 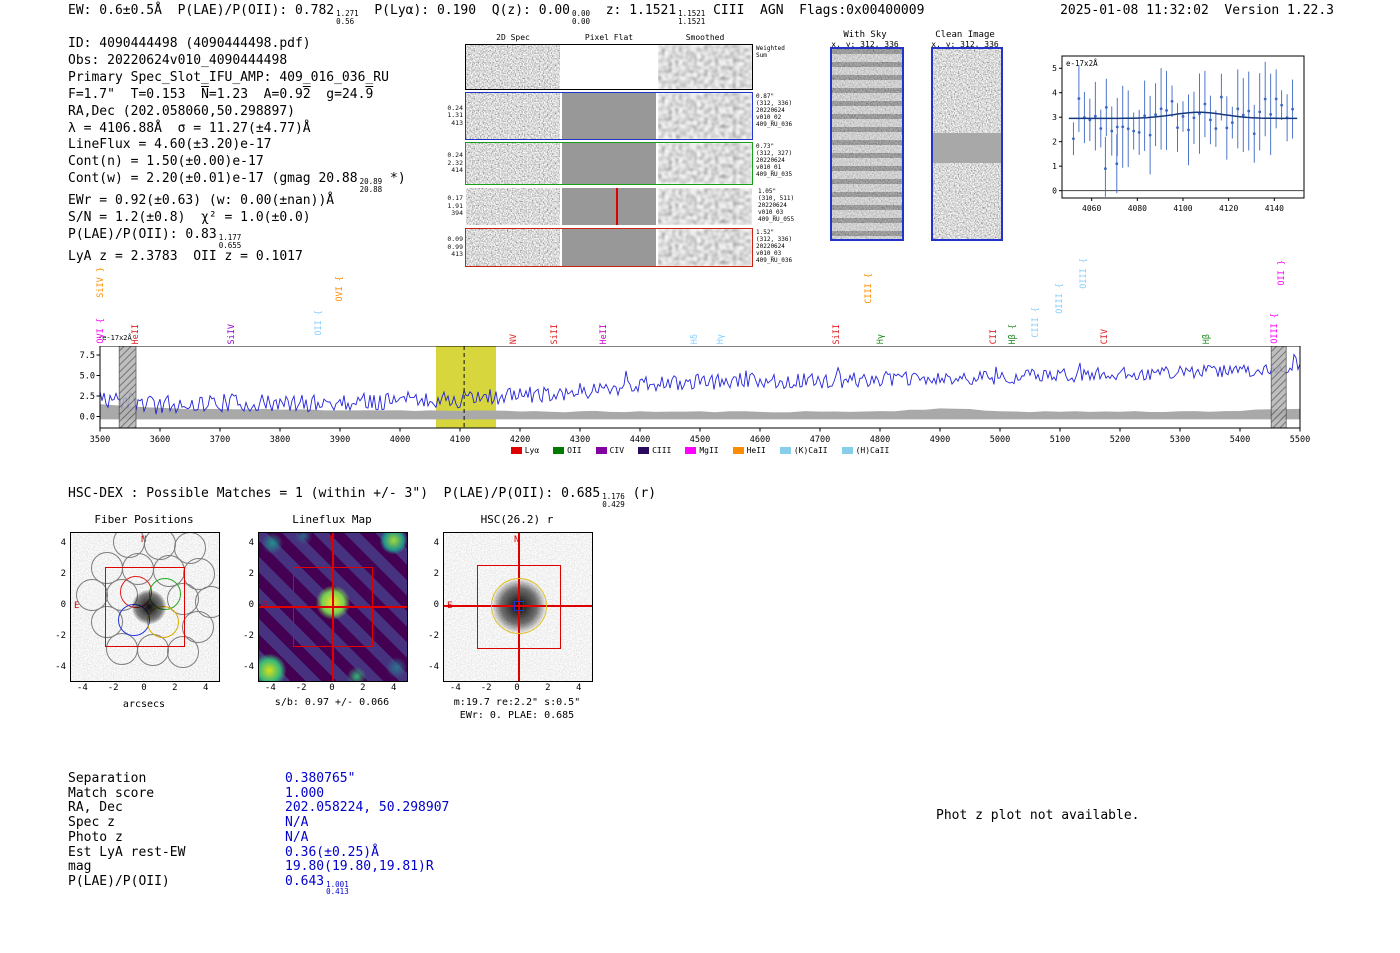 What do you see at coordinates (189, 128) in the screenshot?
I see `info-line: λ = 4106.88Å σ = 11.27(±4.77)Å` at bounding box center [189, 128].